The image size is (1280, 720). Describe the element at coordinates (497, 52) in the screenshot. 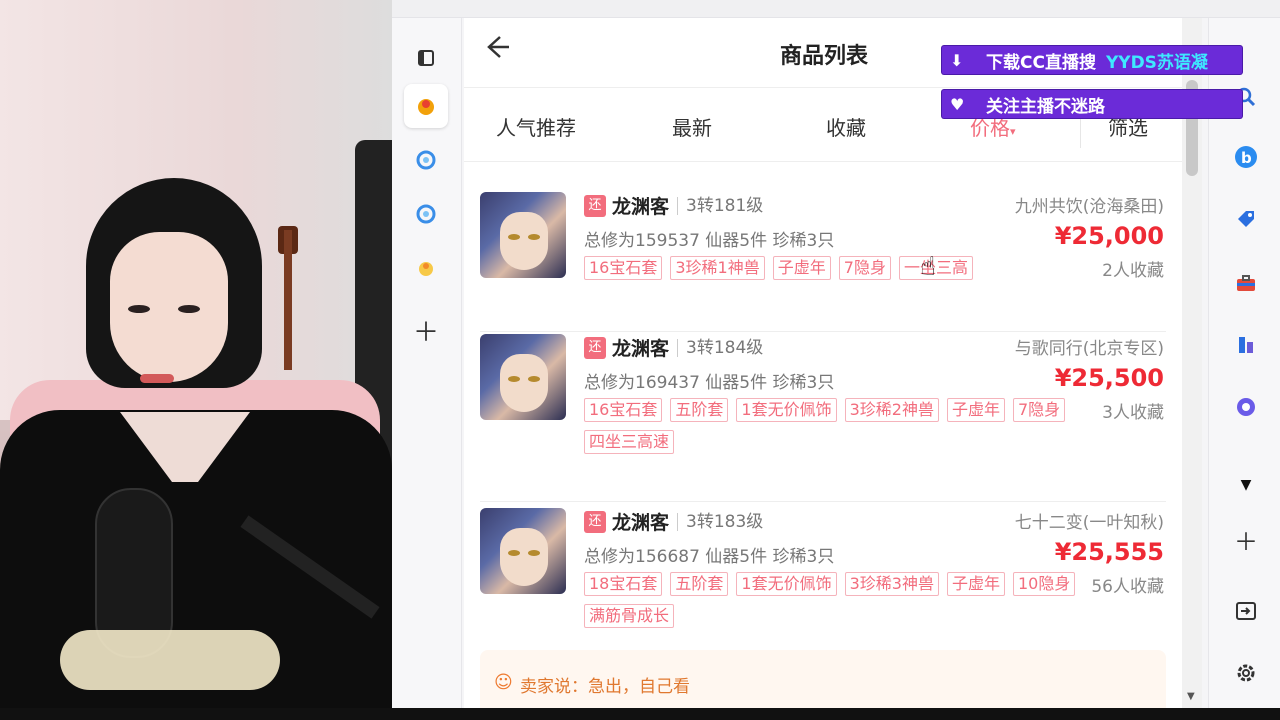

I see `arrow-left-icon` at that location.